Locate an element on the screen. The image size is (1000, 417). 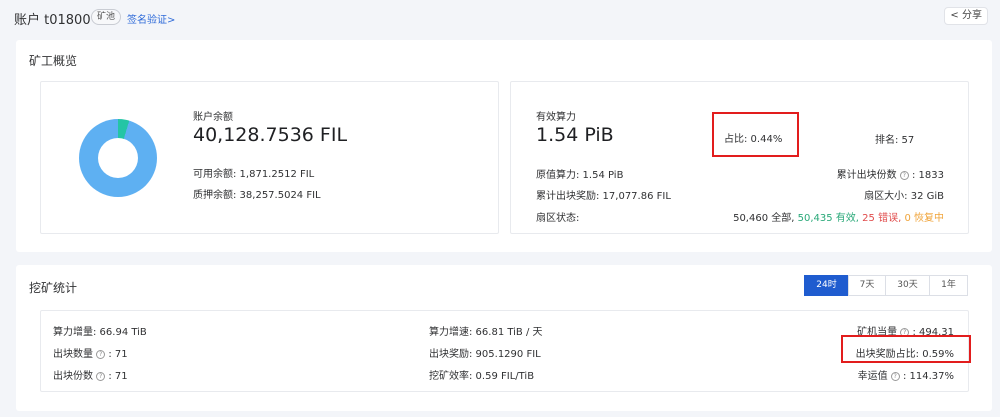
pledged-balance: 质押余额: 38,257.5024 FIL is located at coordinates (257, 195).